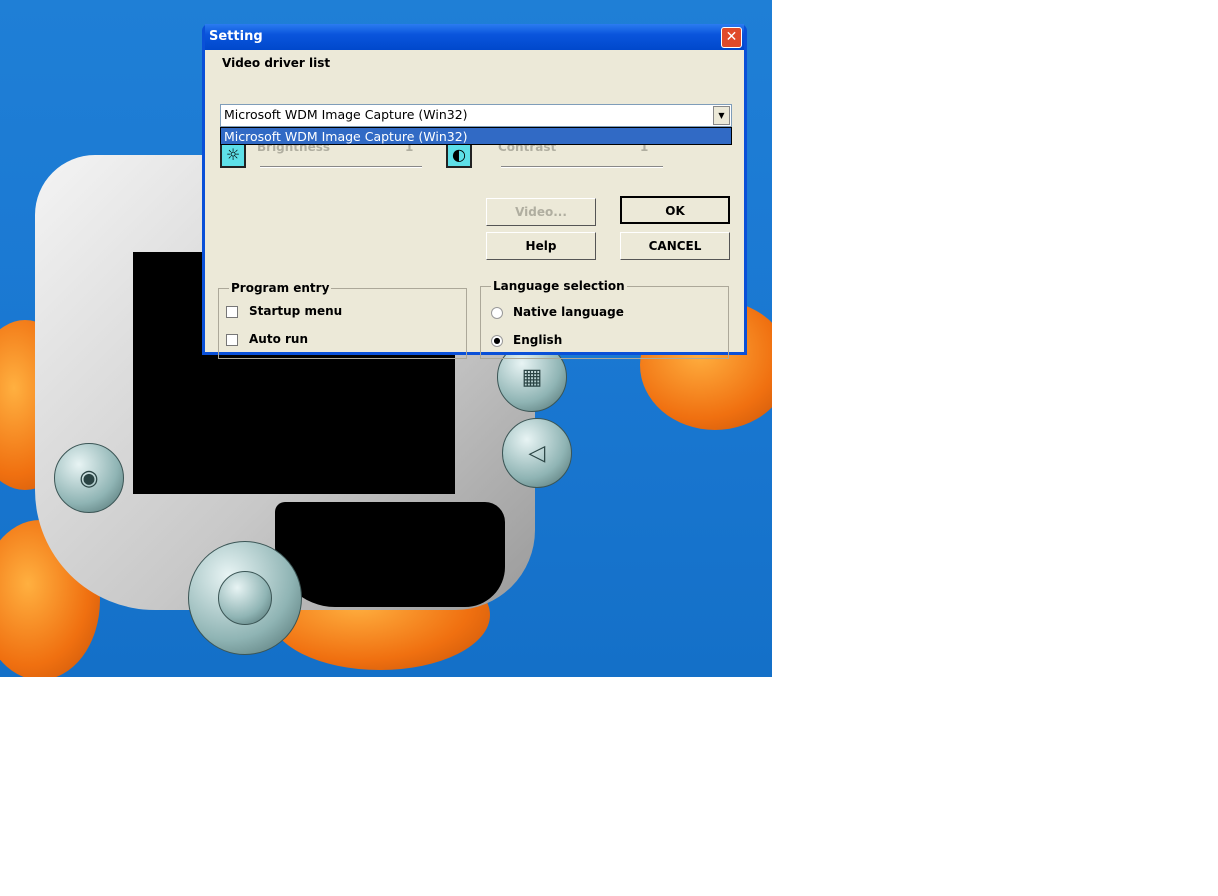  I want to click on dropdown-option: Microsoft WDM Image Capture (Win32), so click(476, 136).